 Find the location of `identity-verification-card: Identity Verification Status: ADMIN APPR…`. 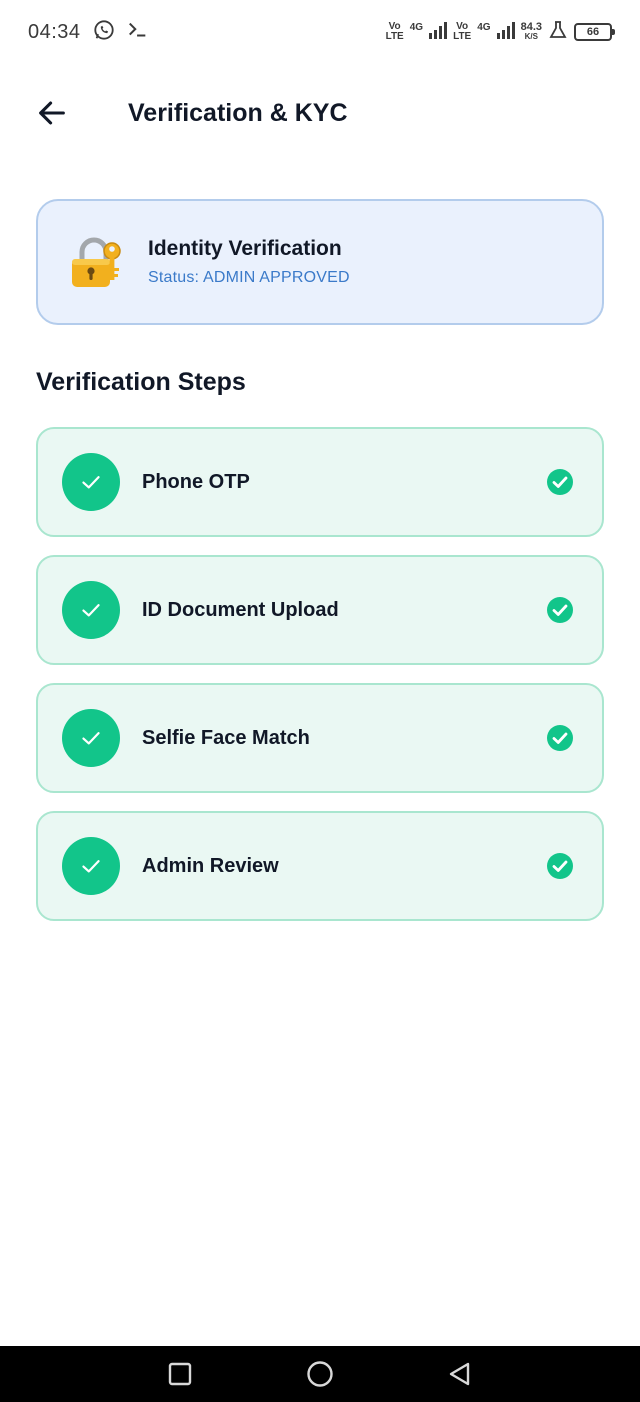

identity-verification-card: Identity Verification Status: ADMIN APPR… is located at coordinates (320, 262).